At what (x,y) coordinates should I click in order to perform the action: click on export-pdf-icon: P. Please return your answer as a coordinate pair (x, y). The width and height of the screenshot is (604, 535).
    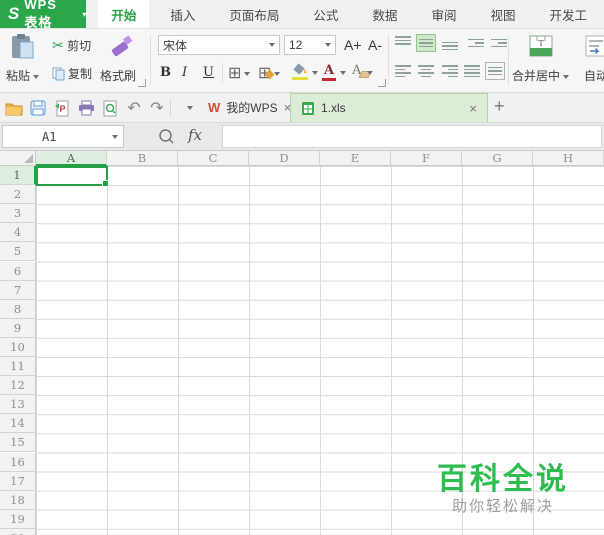
    Looking at the image, I should click on (62, 108).